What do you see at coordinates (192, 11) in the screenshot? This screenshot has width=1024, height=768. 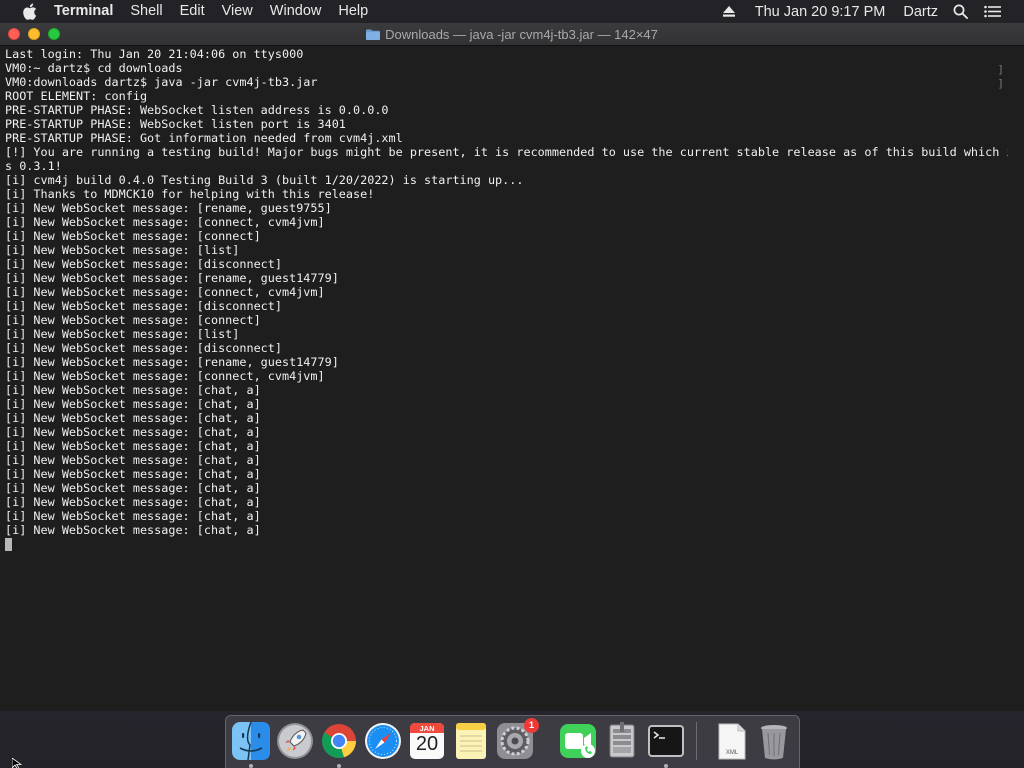 I see `menu-edit: Edit` at bounding box center [192, 11].